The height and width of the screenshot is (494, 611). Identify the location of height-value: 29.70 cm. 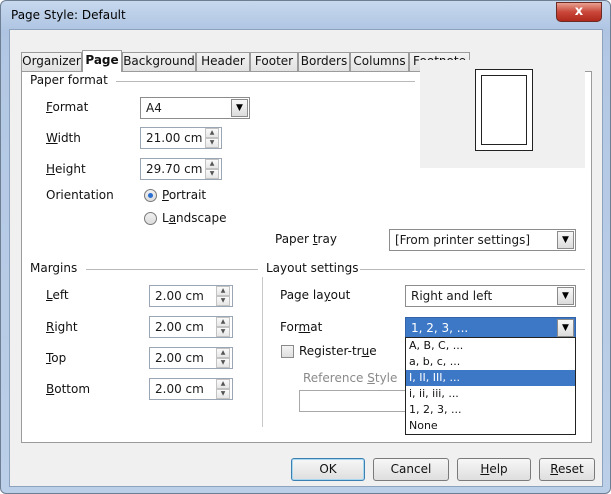
(174, 169).